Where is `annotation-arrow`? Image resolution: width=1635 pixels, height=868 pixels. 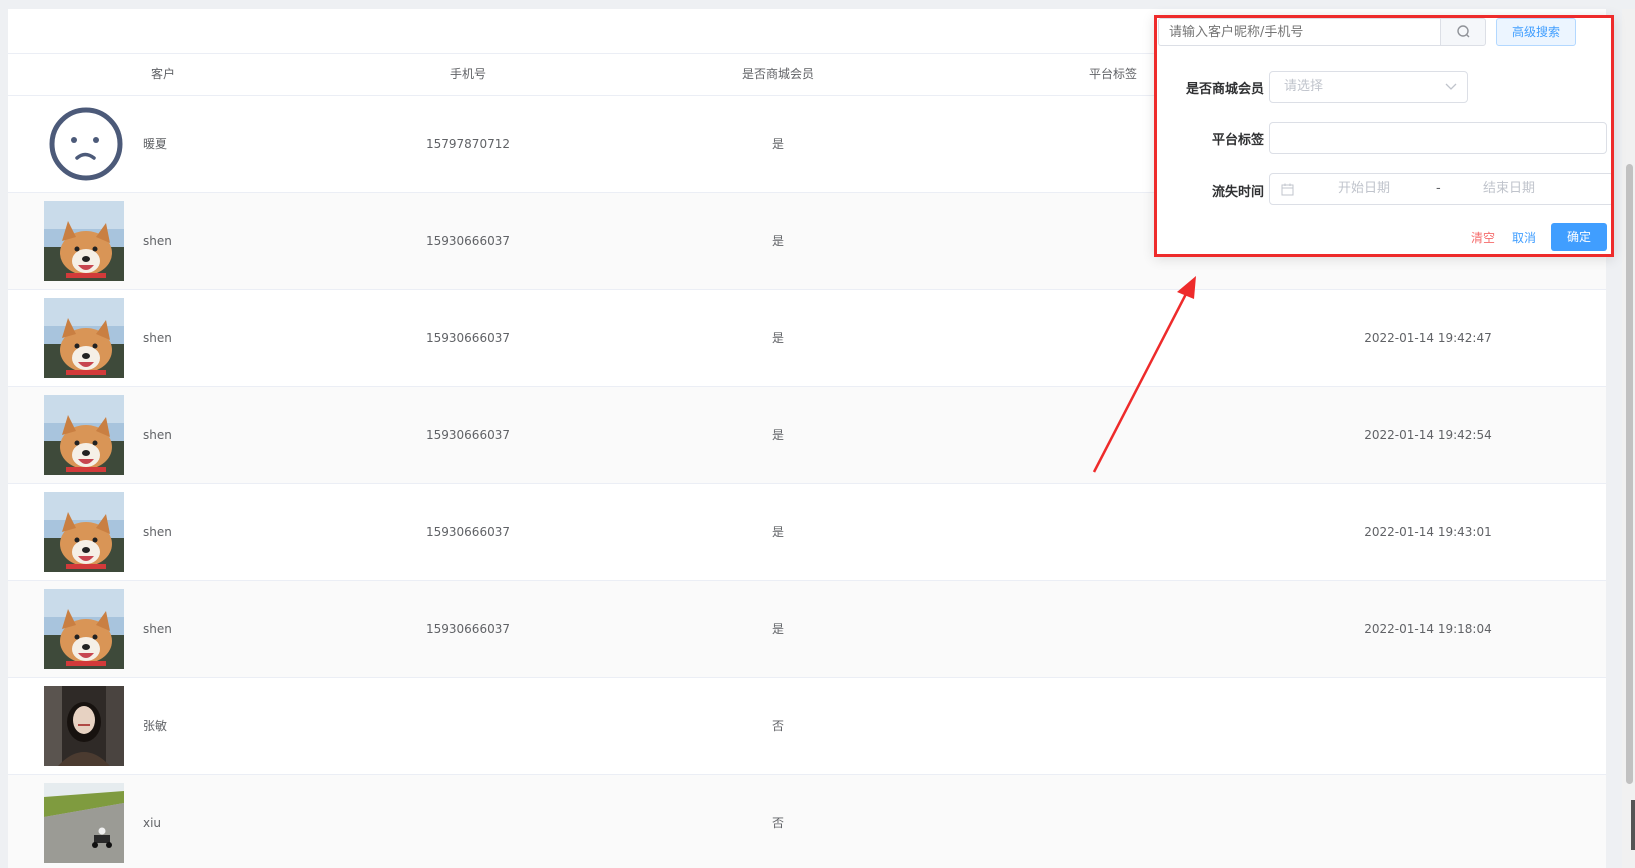 annotation-arrow is located at coordinates (1144, 374).